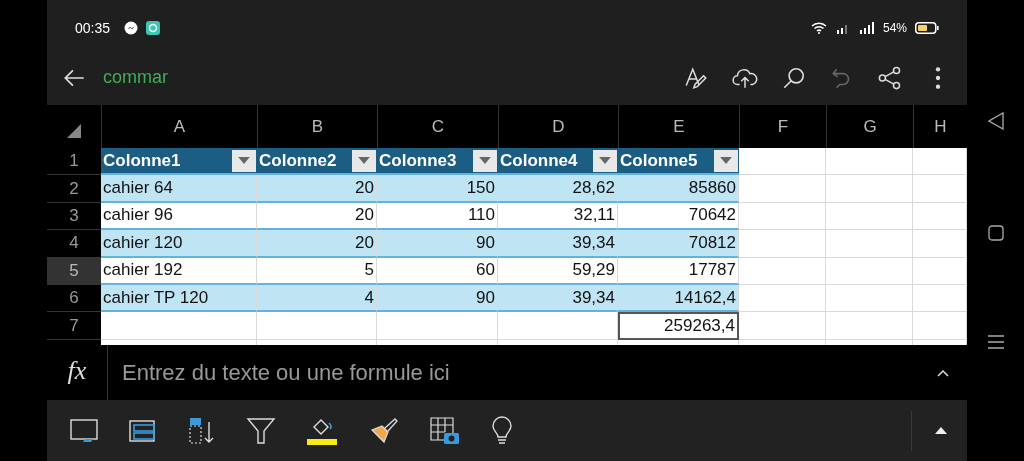  Describe the element at coordinates (437, 271) in the screenshot. I see `table-cell: 60` at that location.